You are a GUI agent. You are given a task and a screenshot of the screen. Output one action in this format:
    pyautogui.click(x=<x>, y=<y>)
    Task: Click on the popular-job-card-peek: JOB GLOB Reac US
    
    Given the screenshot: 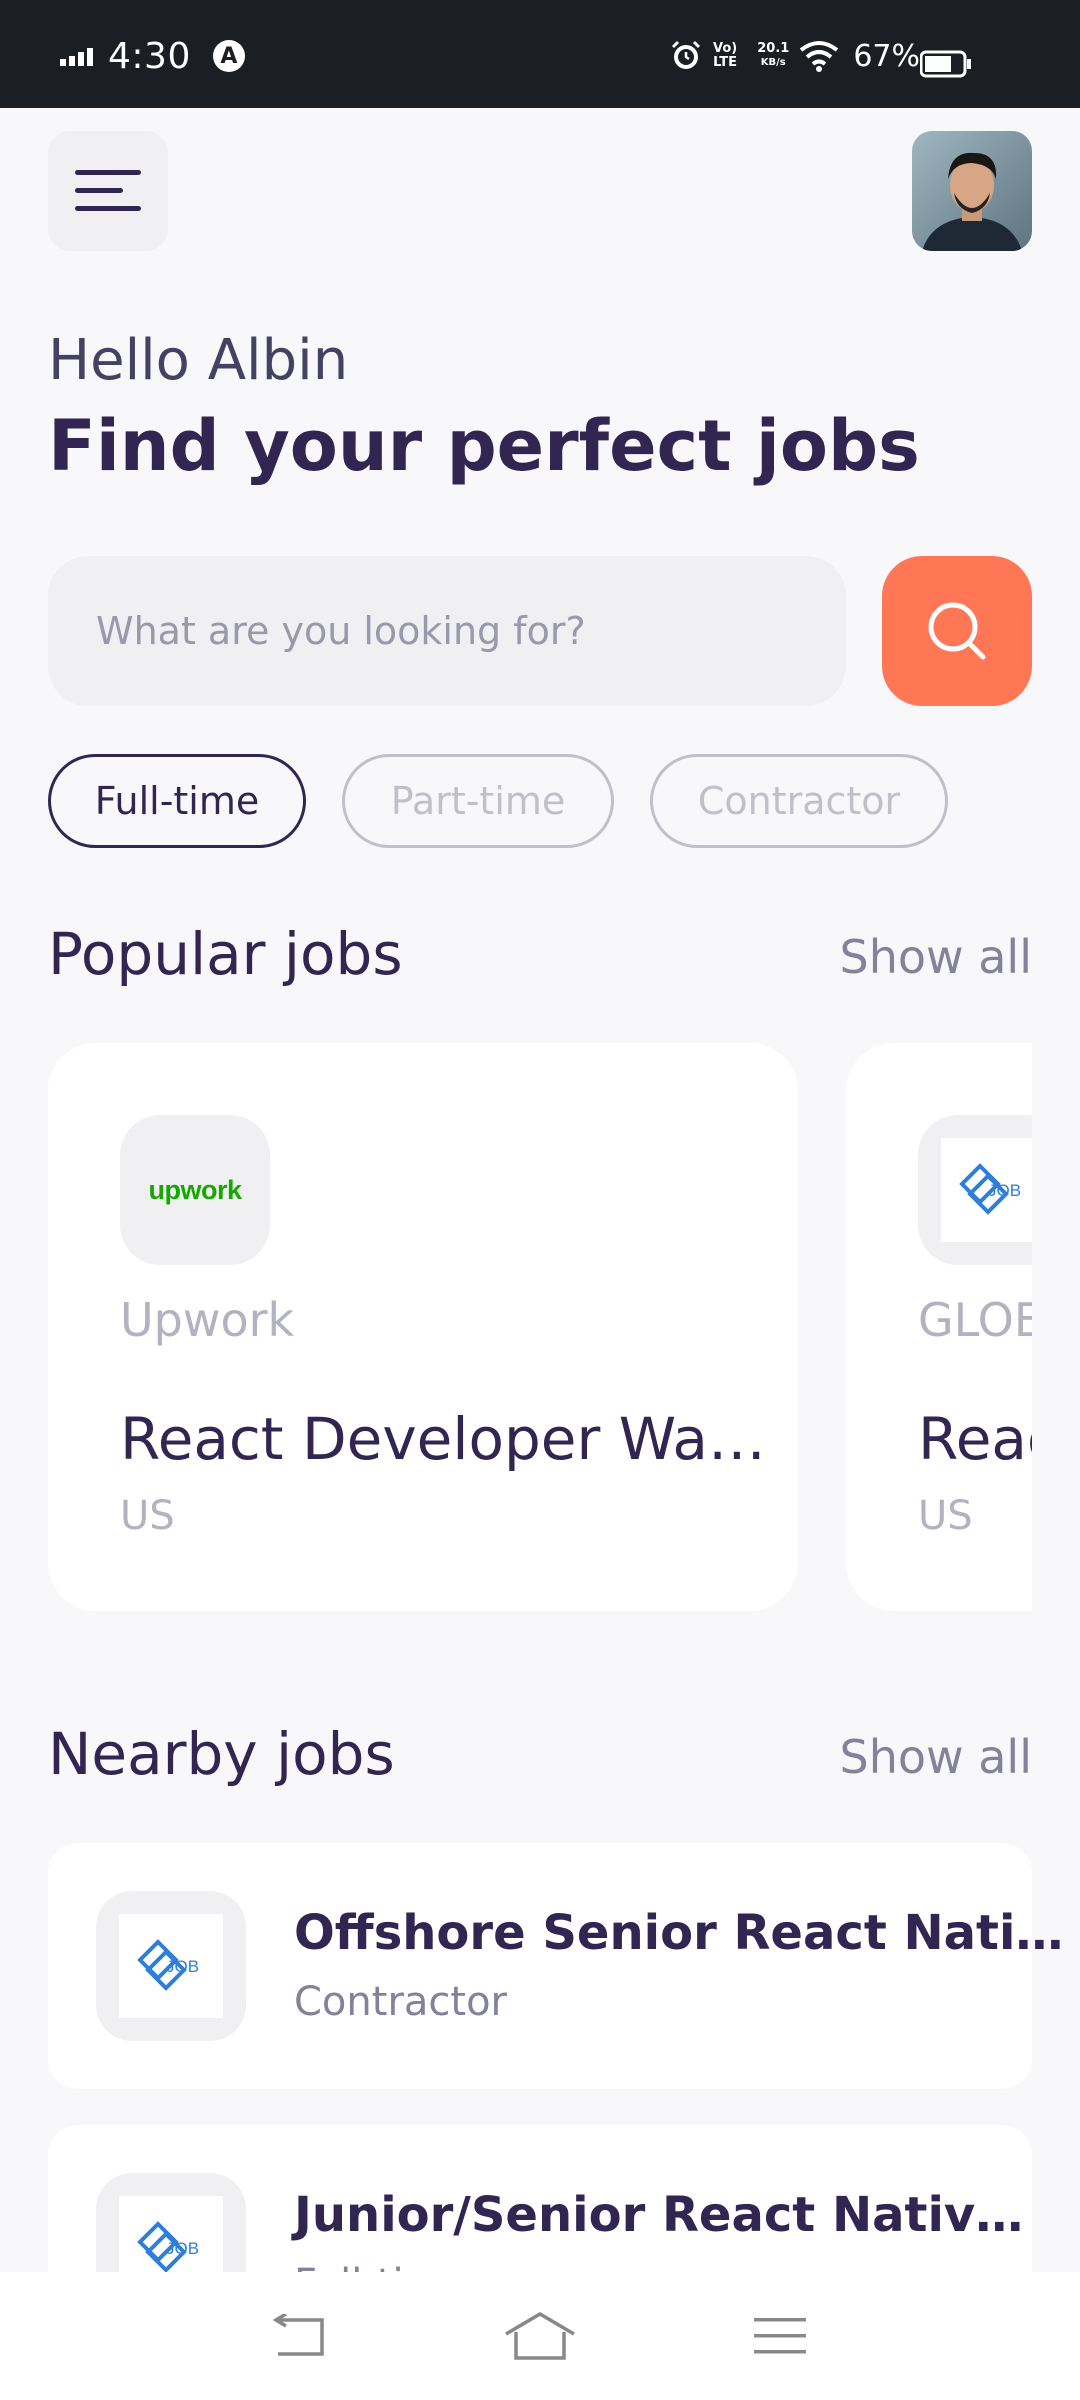 What is the action you would take?
    pyautogui.click(x=939, y=1327)
    